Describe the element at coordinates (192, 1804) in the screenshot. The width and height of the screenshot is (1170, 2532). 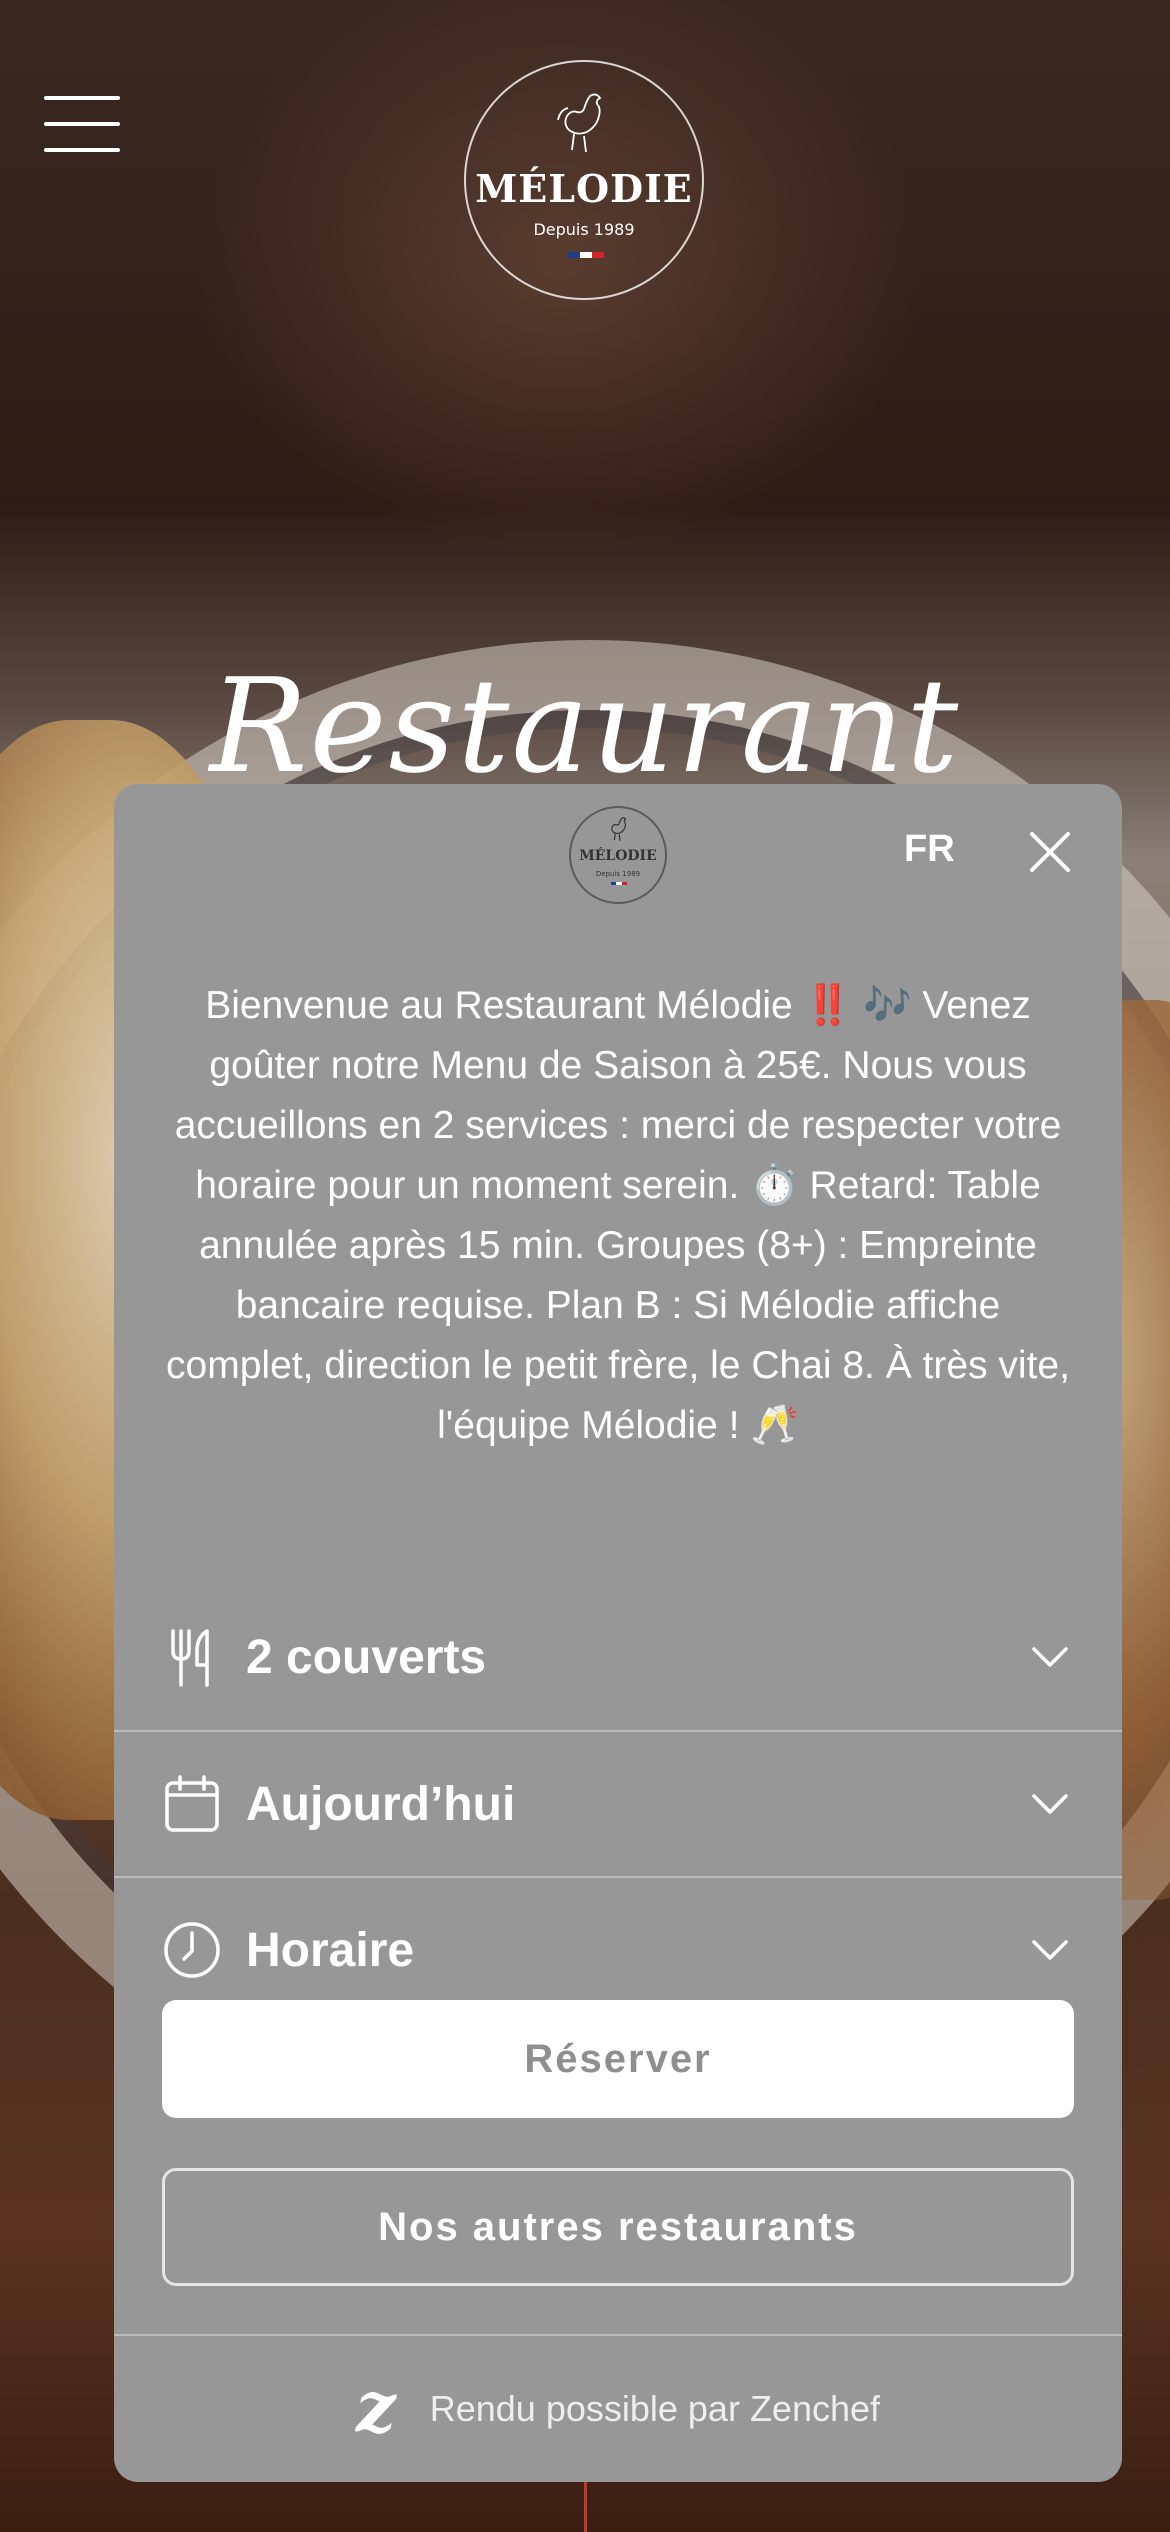
I see `calendar-icon` at that location.